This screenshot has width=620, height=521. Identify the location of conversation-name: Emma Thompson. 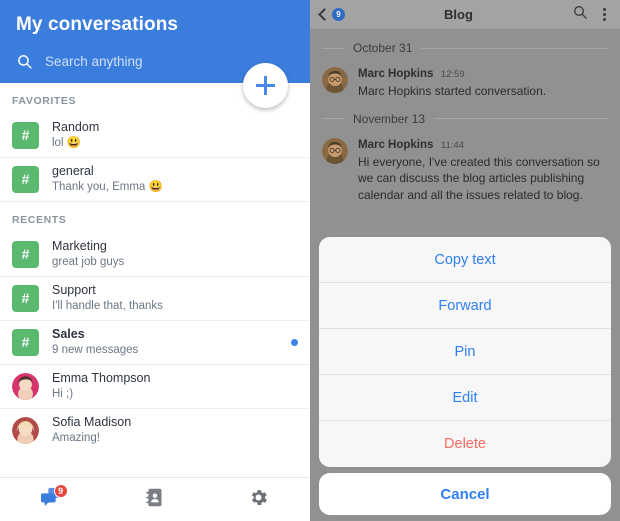
(101, 377).